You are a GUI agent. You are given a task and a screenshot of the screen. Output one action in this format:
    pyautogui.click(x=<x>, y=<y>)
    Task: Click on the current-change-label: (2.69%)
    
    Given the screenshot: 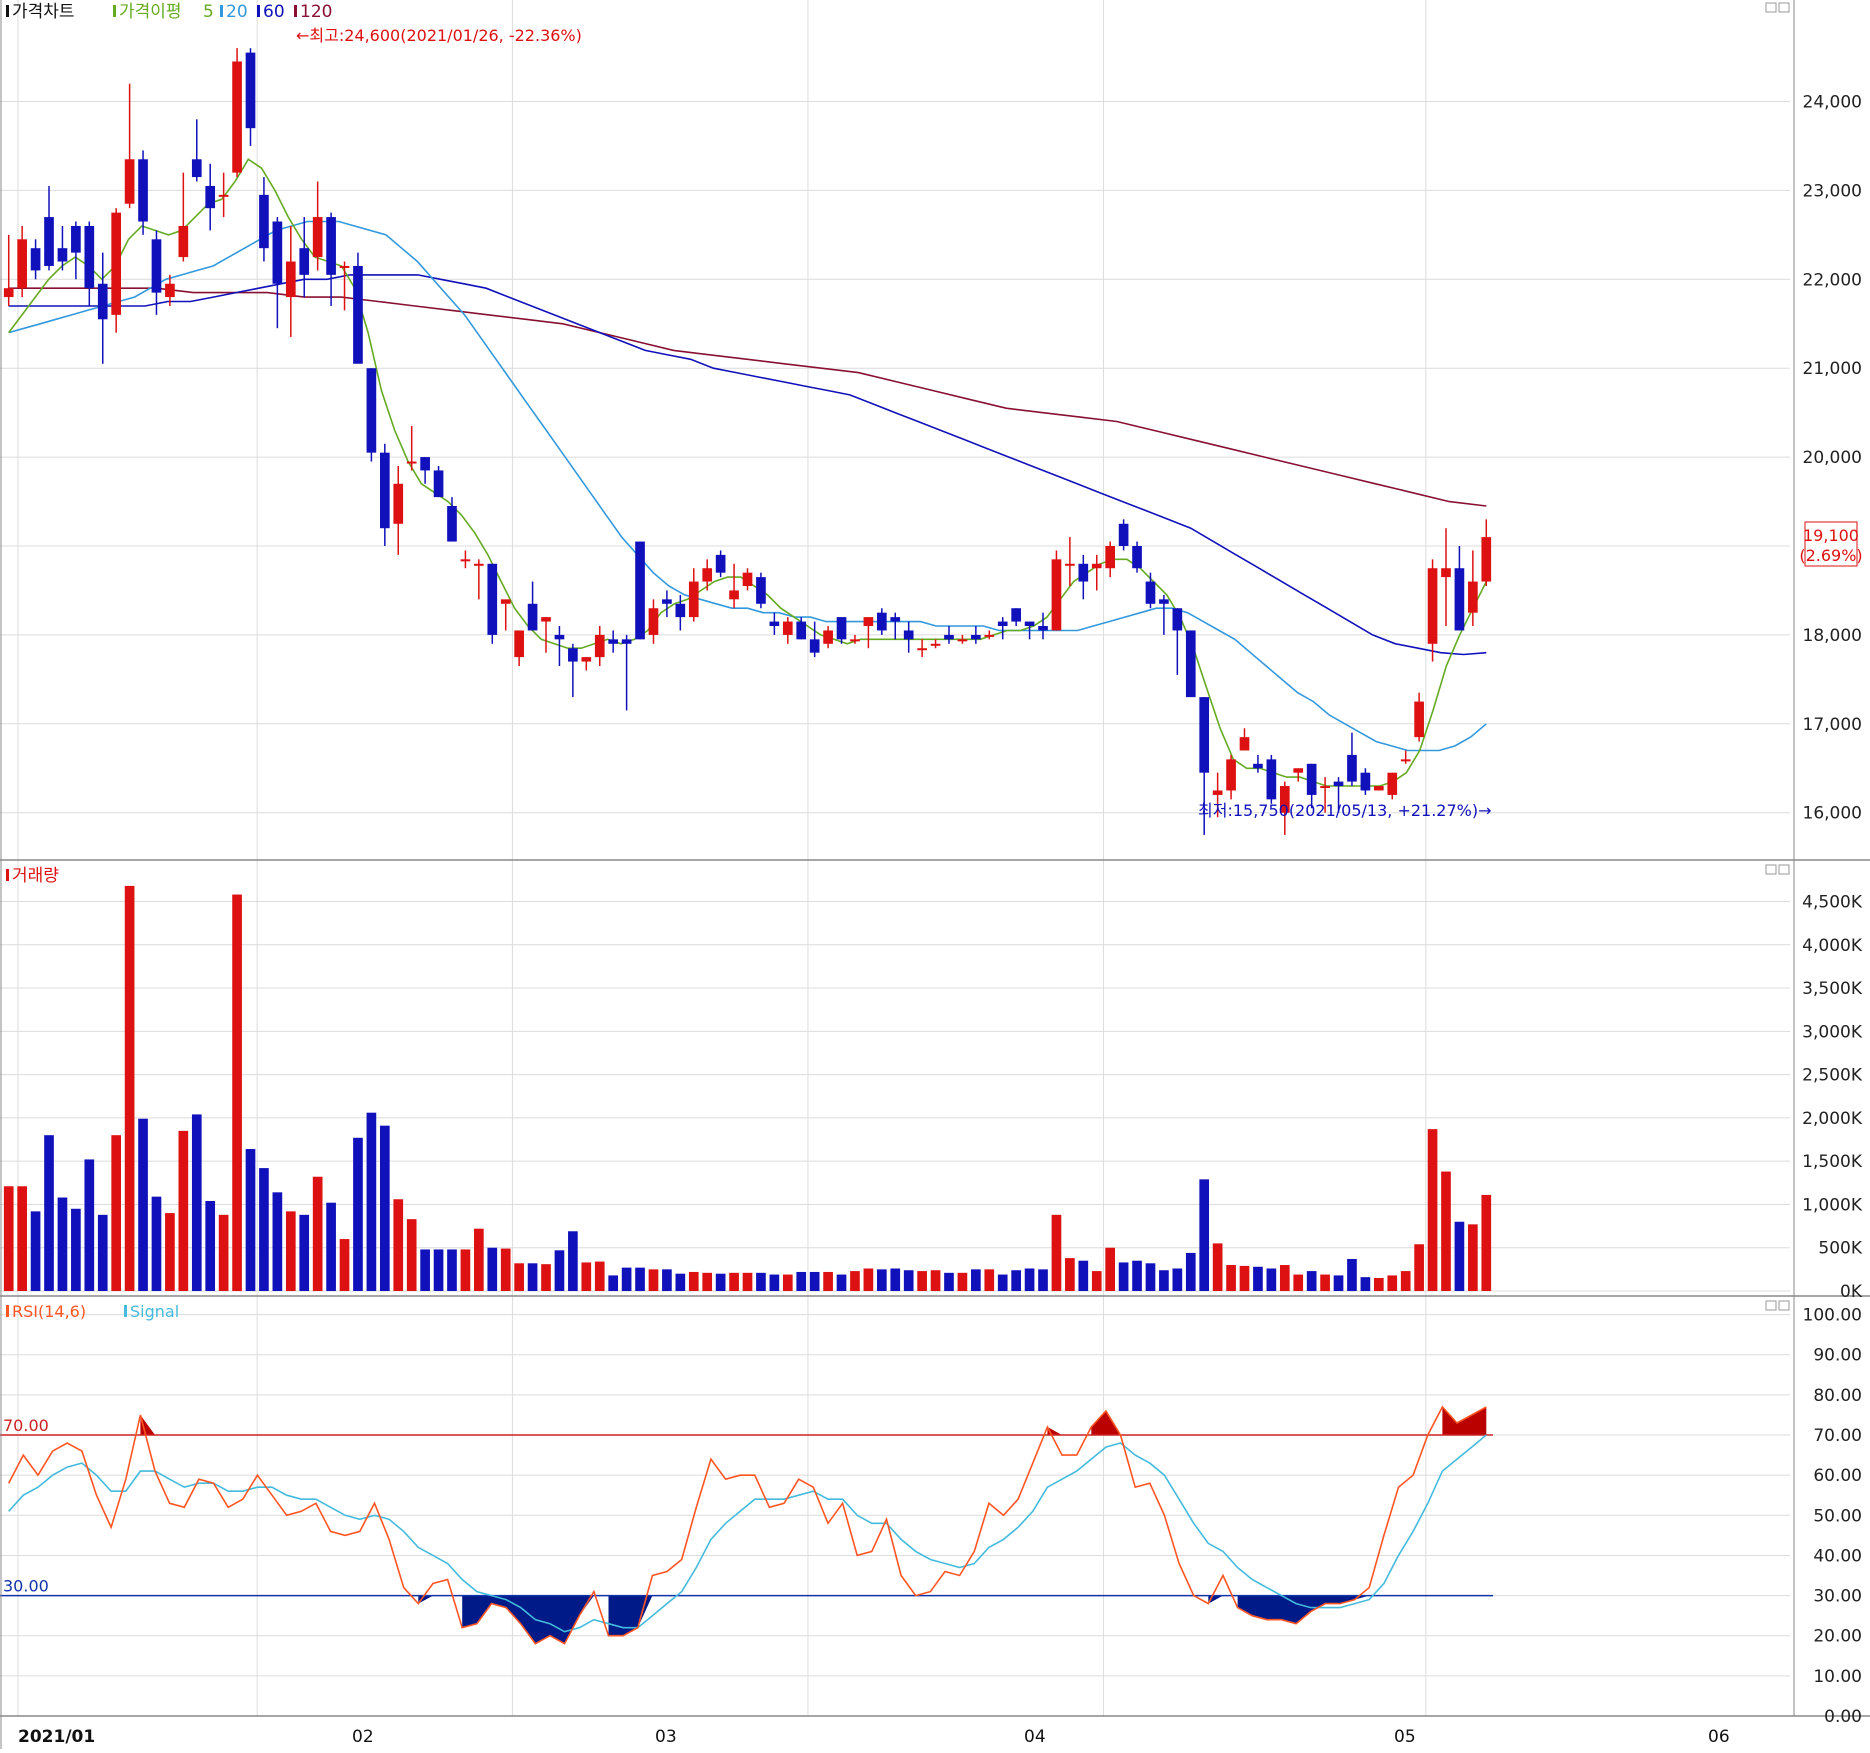 What is the action you would take?
    pyautogui.click(x=1830, y=555)
    